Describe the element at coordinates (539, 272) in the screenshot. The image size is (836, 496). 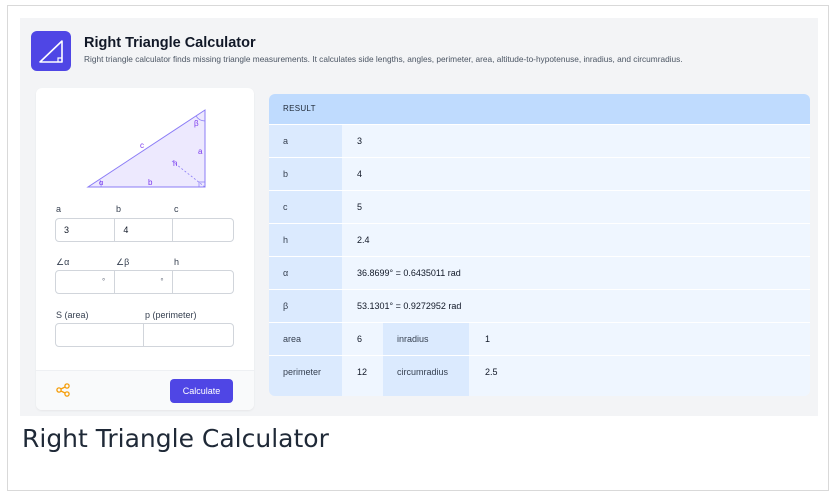
I see `result-row: α 36.8699° = 0.6435011 rad` at that location.